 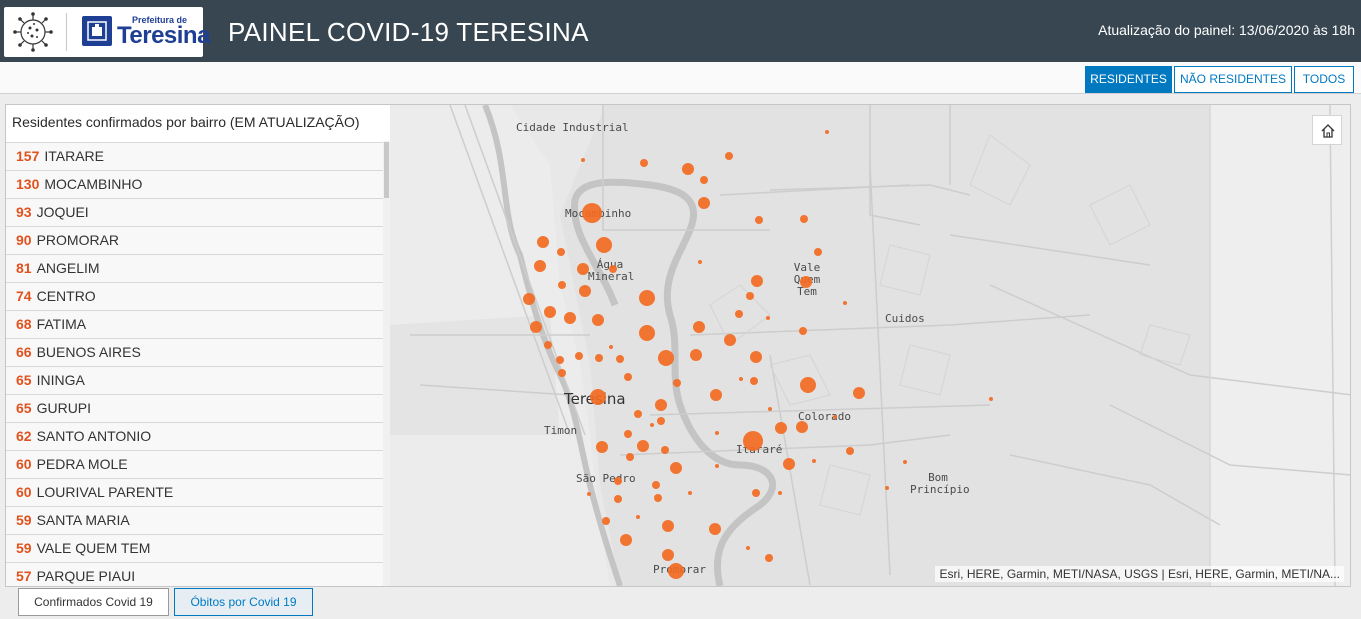 I want to click on list-item: 130 MOCAMBINHO, so click(x=195, y=185).